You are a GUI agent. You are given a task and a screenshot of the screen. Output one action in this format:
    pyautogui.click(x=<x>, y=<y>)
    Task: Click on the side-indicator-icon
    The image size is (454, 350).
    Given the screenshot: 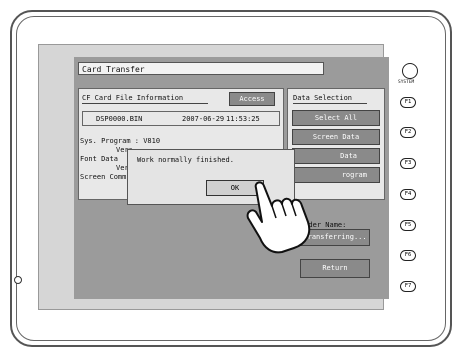 What is the action you would take?
    pyautogui.click(x=18, y=280)
    